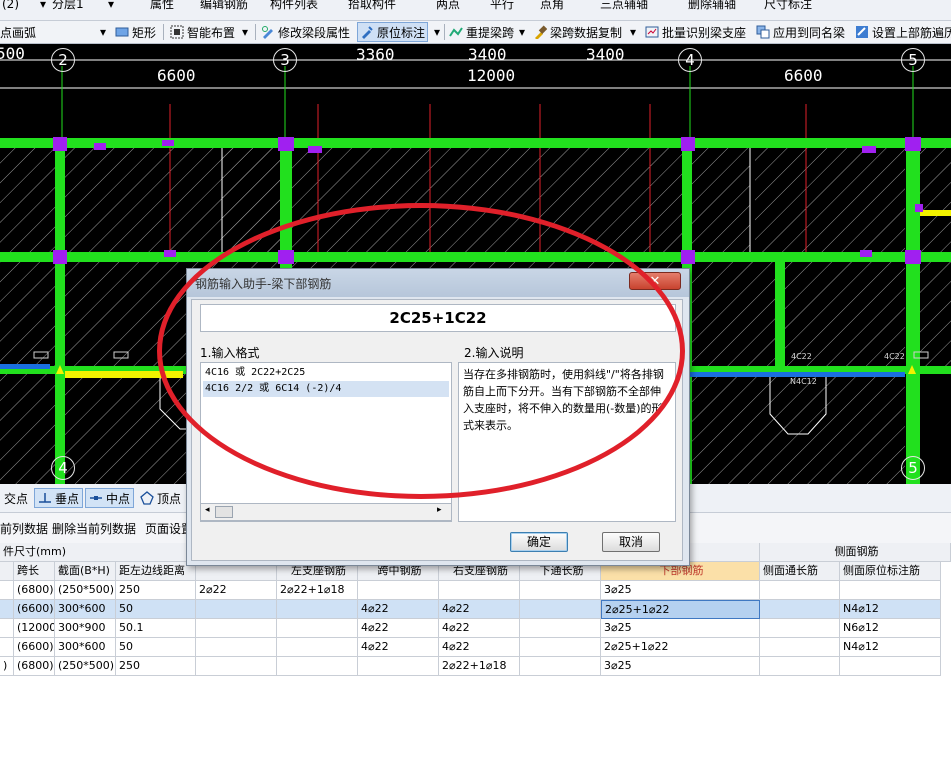 Image resolution: width=951 pixels, height=773 pixels. I want to click on apply-same-name-button: 应用到同名梁, so click(800, 32).